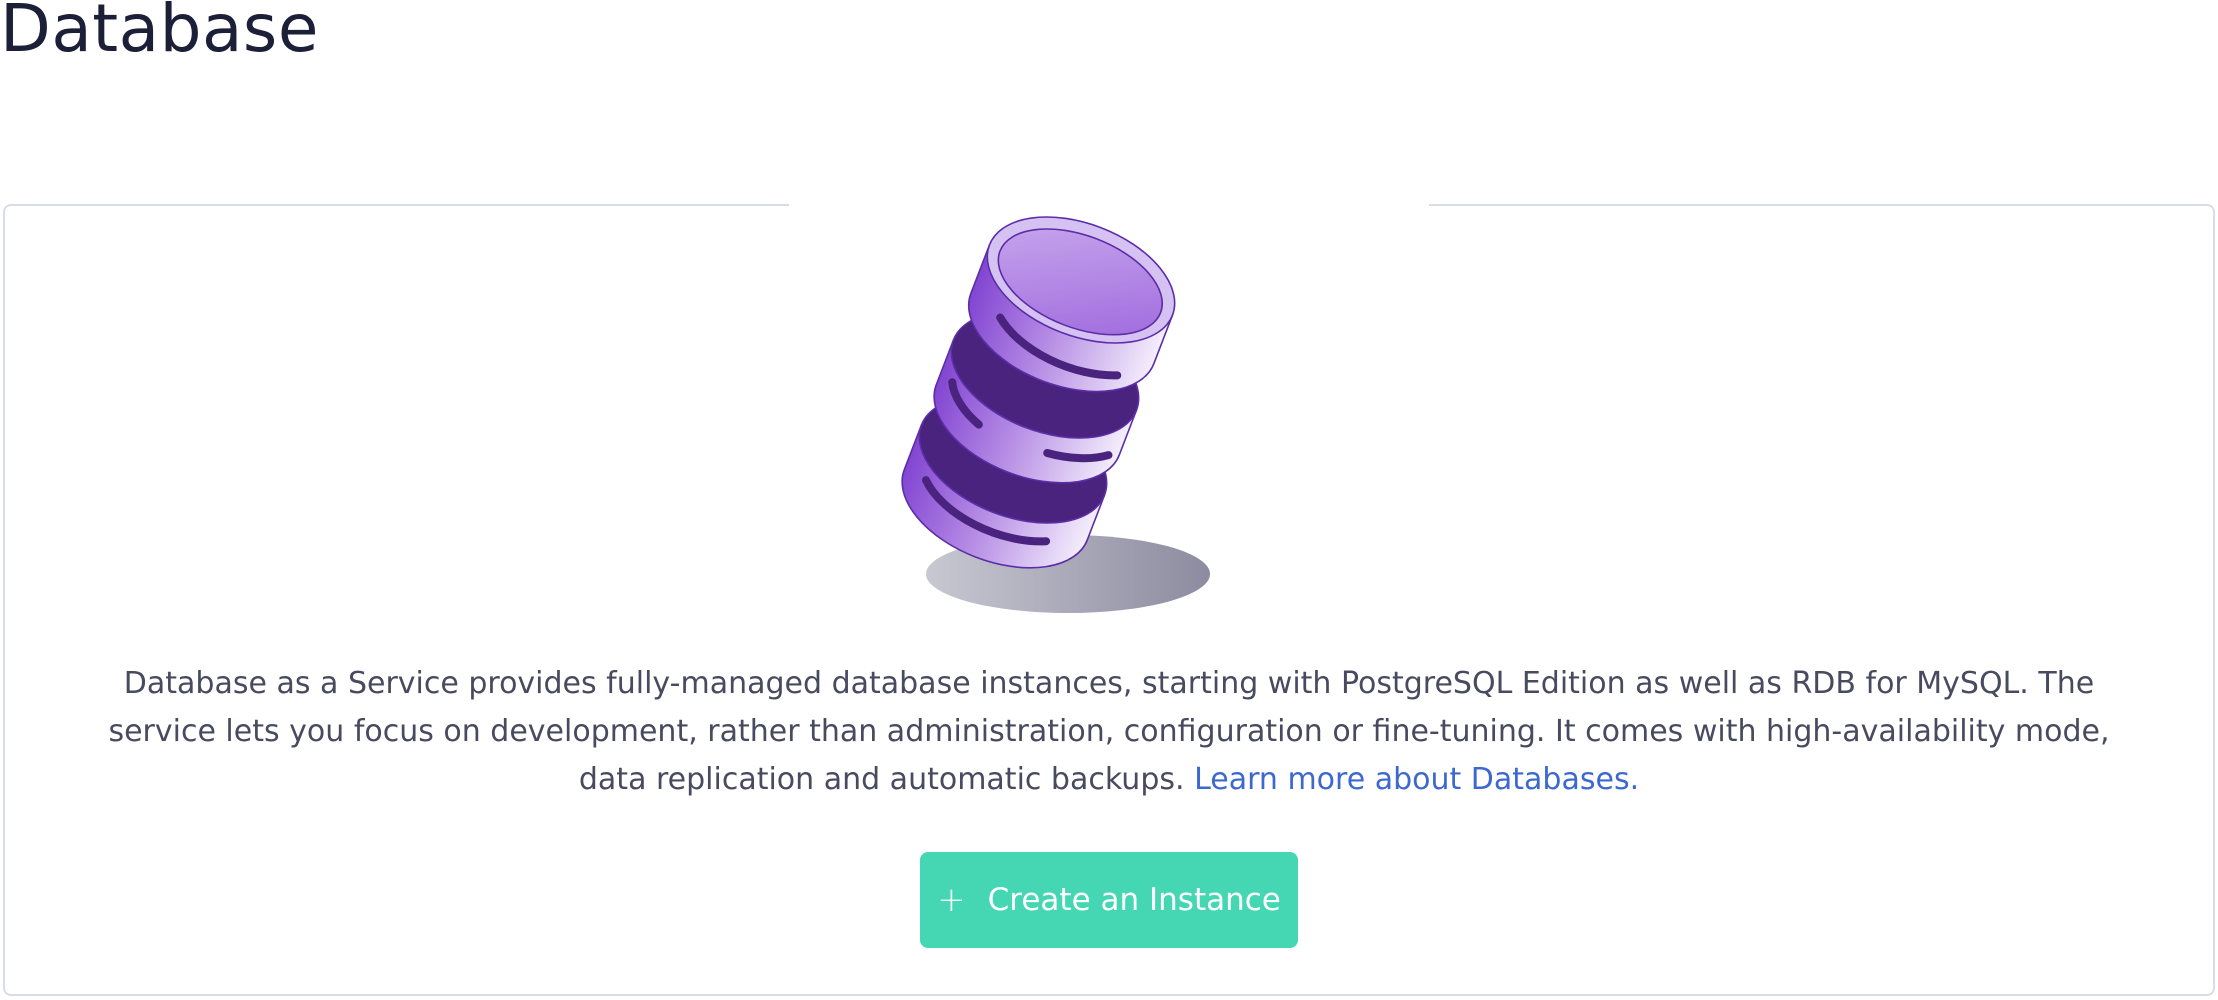  What do you see at coordinates (159, 33) in the screenshot?
I see `page-title: Database` at bounding box center [159, 33].